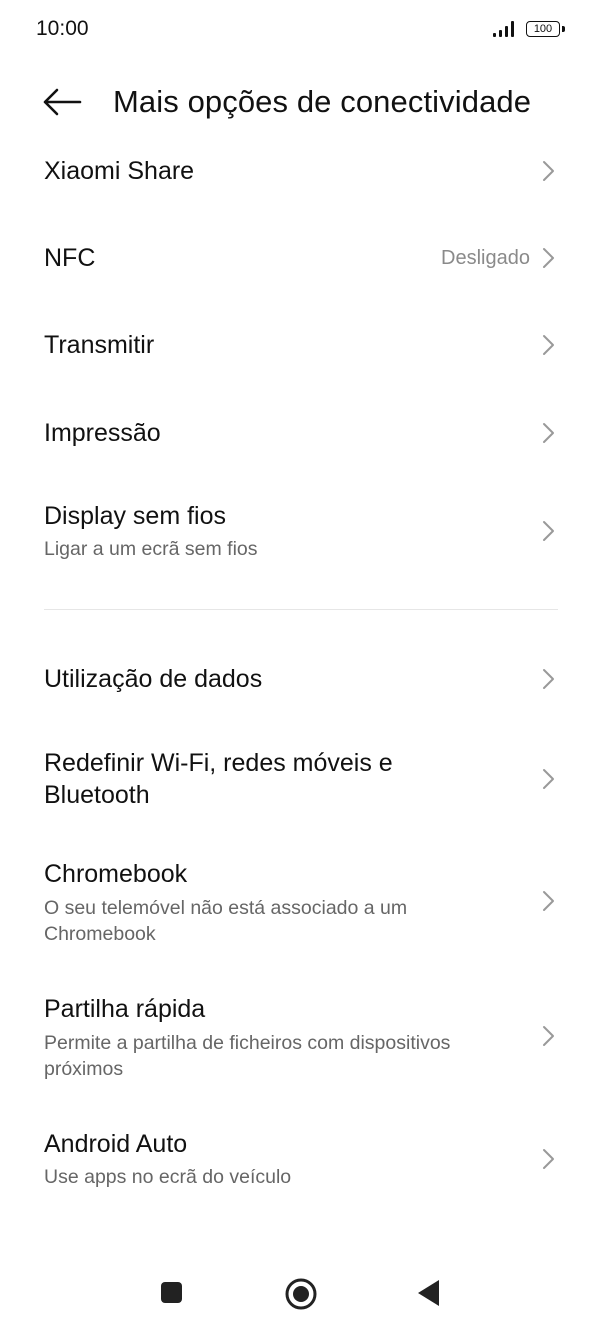 The image size is (602, 1337). What do you see at coordinates (301, 30) in the screenshot?
I see `status-bar: 10:00 100` at bounding box center [301, 30].